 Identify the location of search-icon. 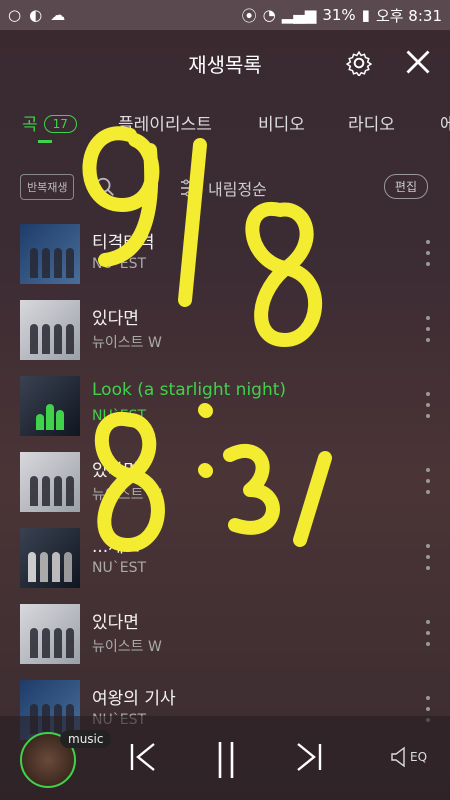
(105, 187).